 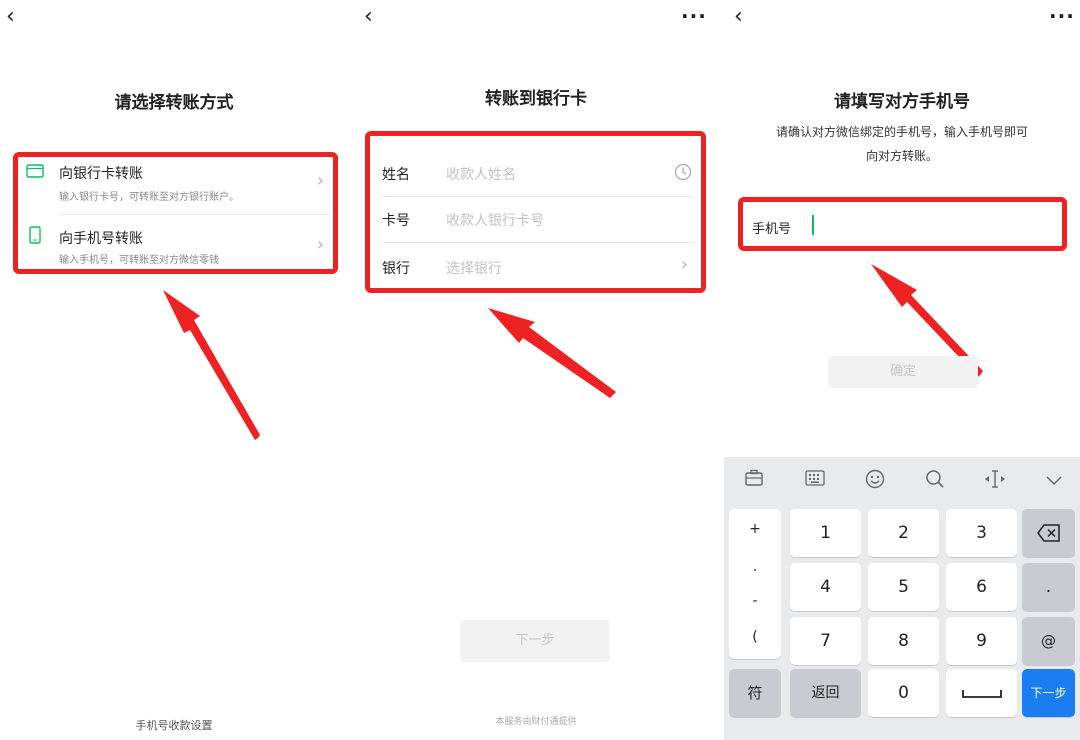 I want to click on confirm-button: 确定, so click(x=903, y=372).